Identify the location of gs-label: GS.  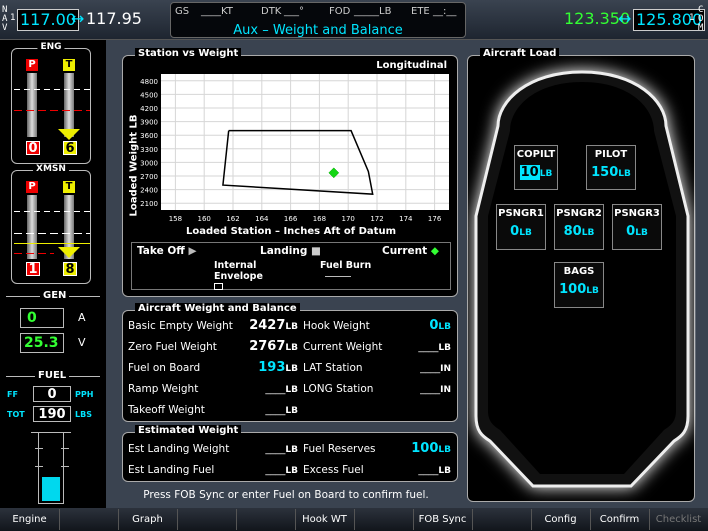
(182, 11).